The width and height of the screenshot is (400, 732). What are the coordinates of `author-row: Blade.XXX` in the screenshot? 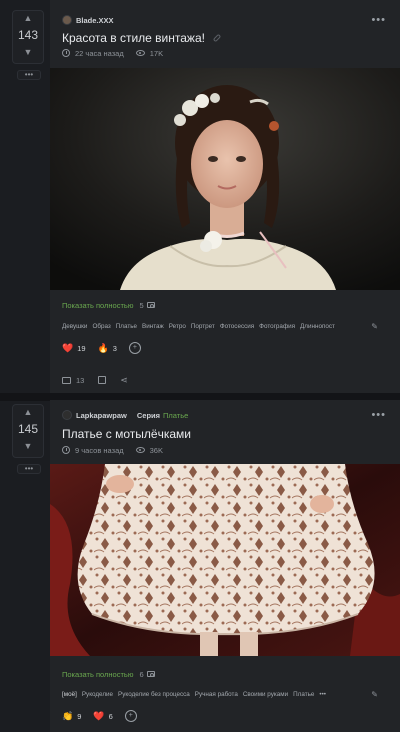 It's located at (88, 20).